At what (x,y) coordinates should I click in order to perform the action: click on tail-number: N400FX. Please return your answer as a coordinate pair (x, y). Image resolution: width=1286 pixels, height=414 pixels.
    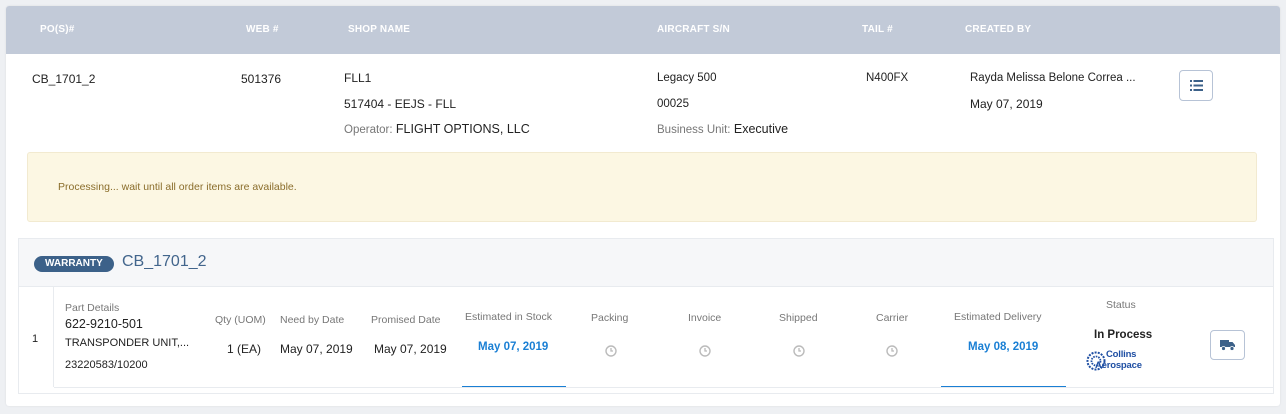
    Looking at the image, I should click on (887, 78).